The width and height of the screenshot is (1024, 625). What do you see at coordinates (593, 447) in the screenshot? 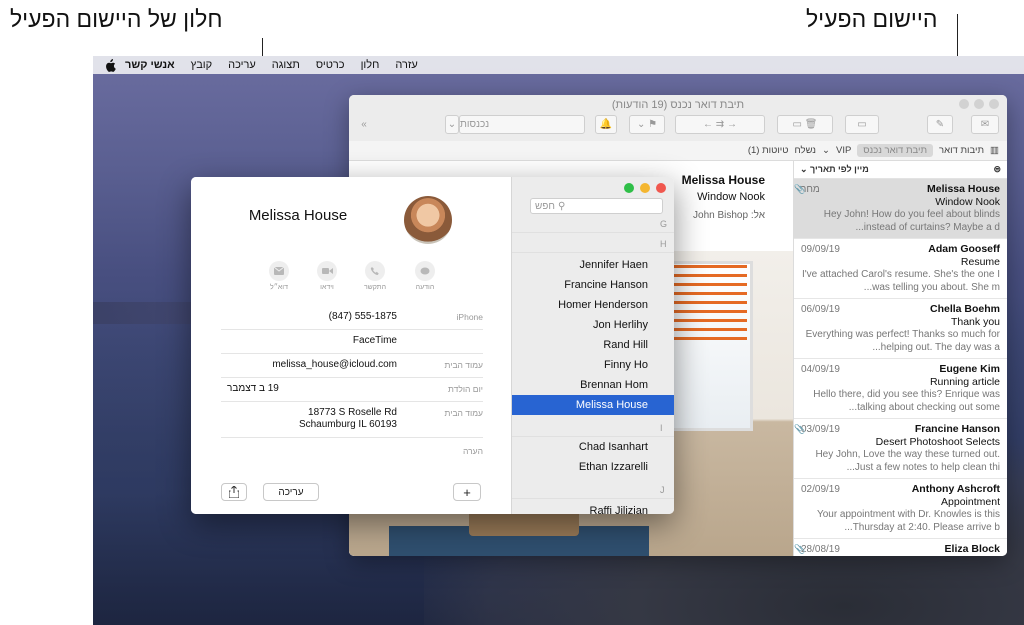
I see `contact-list-item: Chad Isanhart` at bounding box center [593, 447].